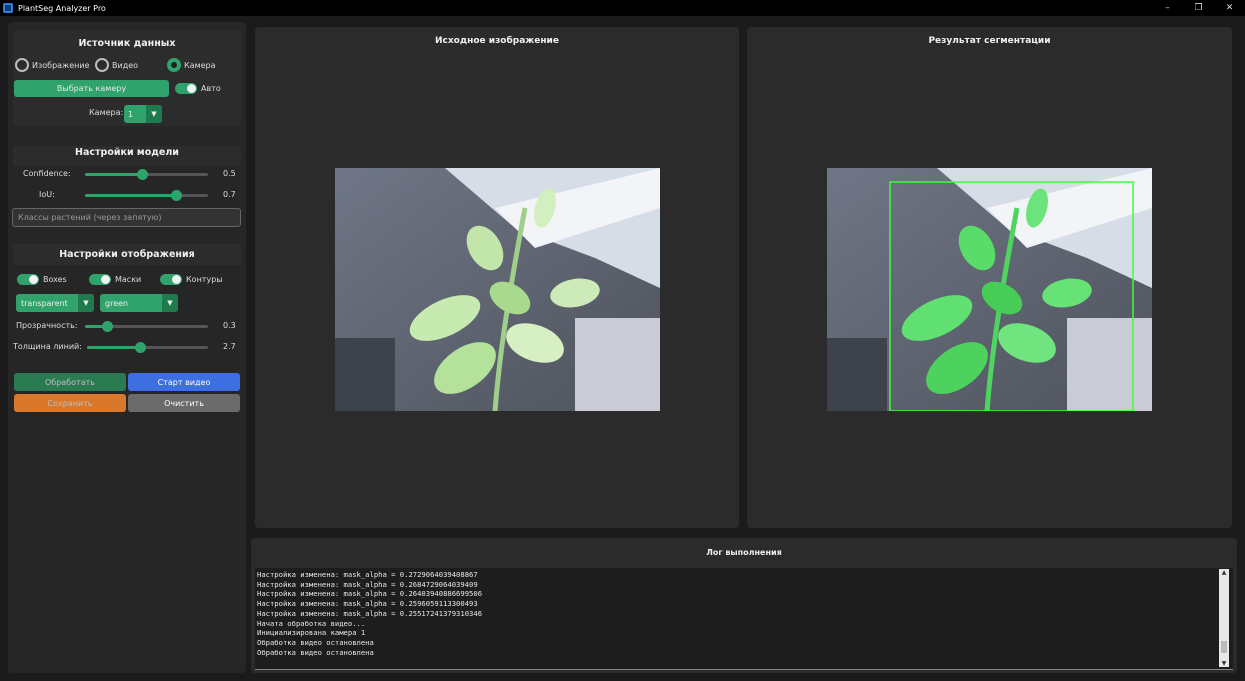 This screenshot has height=681, width=1245. Describe the element at coordinates (1224, 647) in the screenshot. I see `scrollbar-thumb` at that location.